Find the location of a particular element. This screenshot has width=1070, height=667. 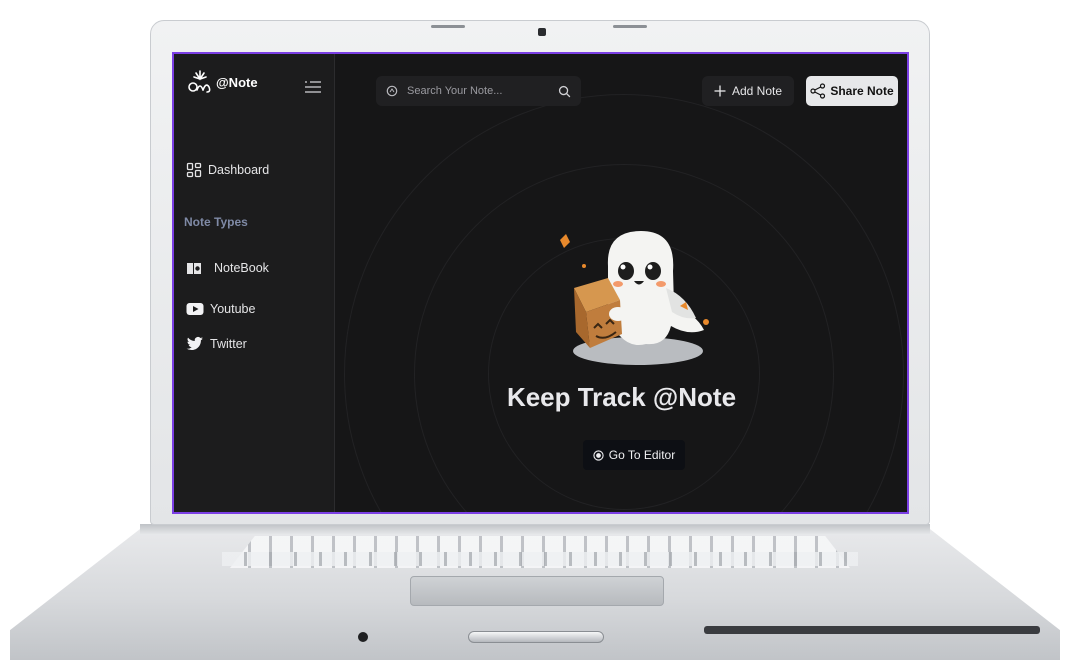

search-bar is located at coordinates (478, 91).